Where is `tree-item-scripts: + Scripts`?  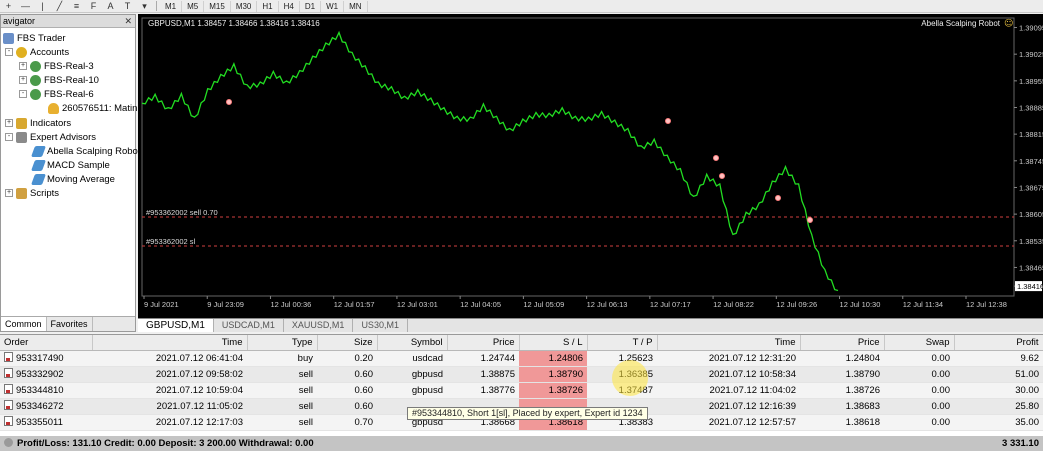
tree-item-scripts: + Scripts is located at coordinates (32, 193).